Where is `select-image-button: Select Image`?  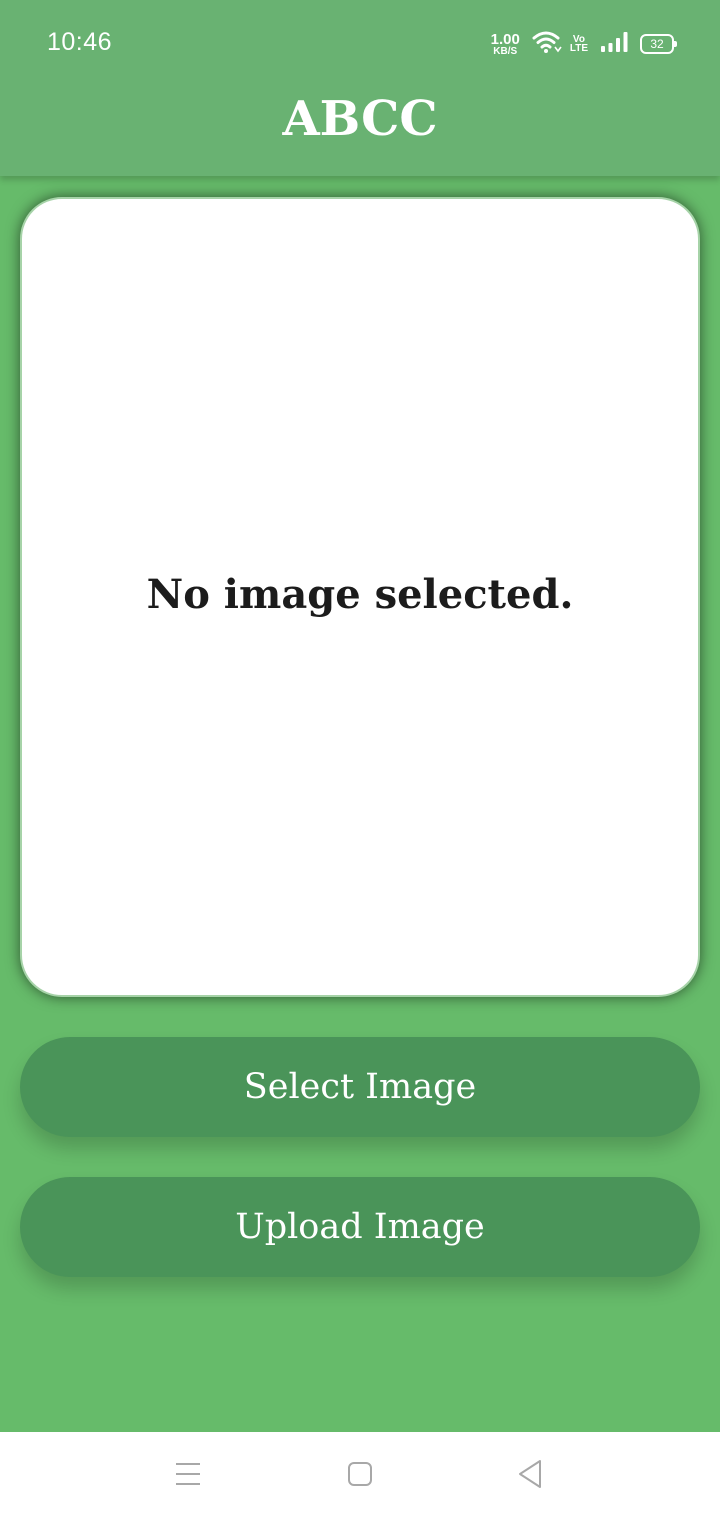
select-image-button: Select Image is located at coordinates (360, 1087).